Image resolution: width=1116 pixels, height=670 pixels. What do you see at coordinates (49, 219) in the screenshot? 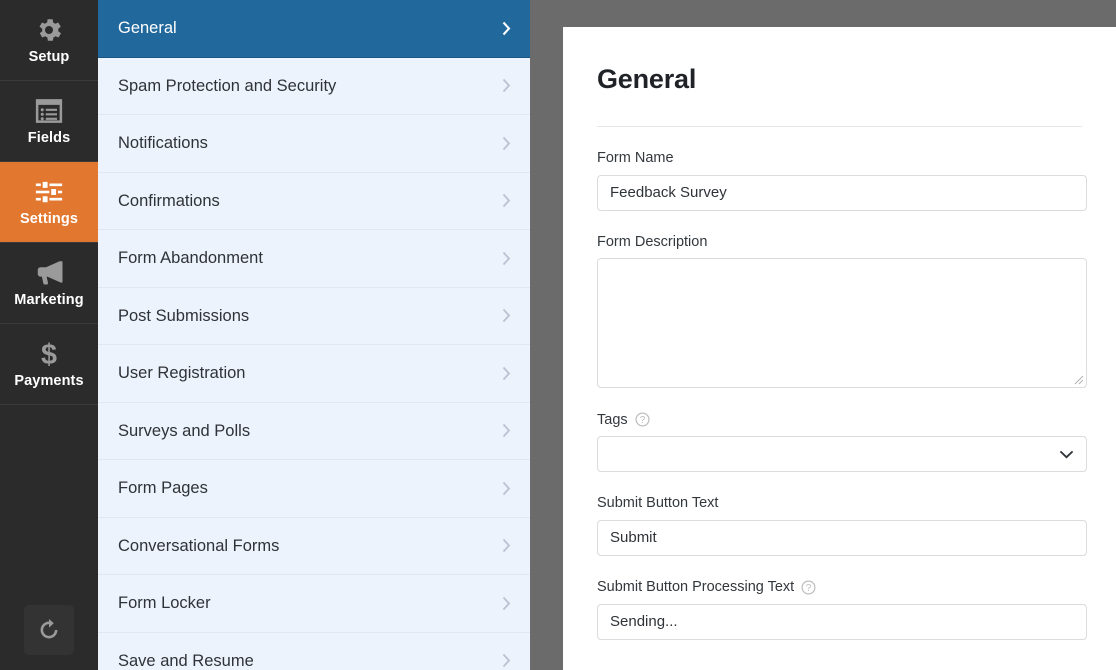
I see `rail-item-label: Settings` at bounding box center [49, 219].